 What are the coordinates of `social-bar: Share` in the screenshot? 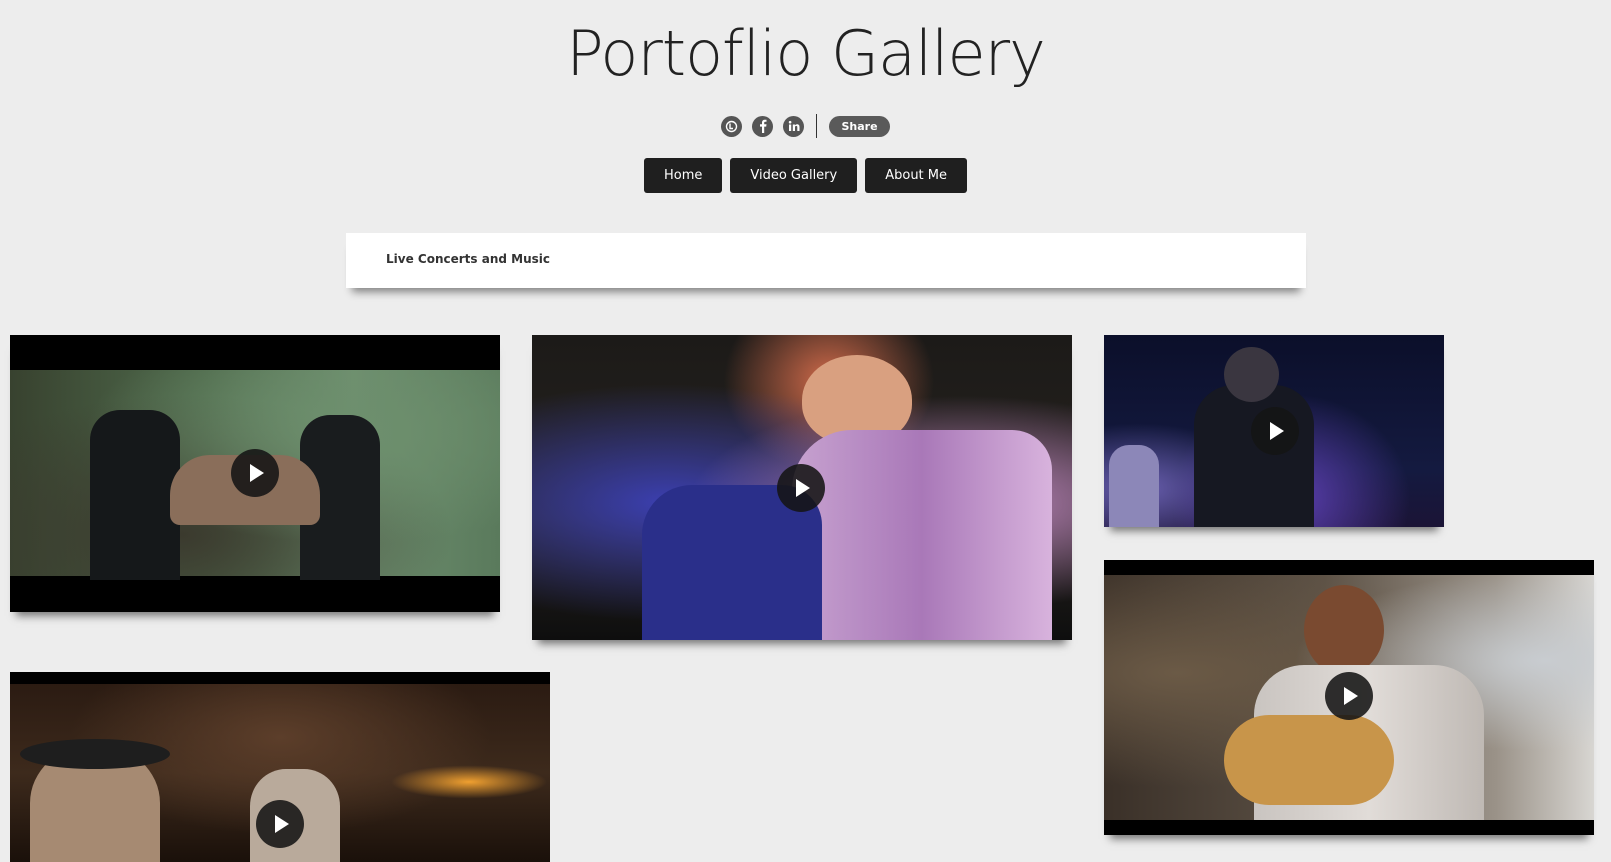 It's located at (805, 126).